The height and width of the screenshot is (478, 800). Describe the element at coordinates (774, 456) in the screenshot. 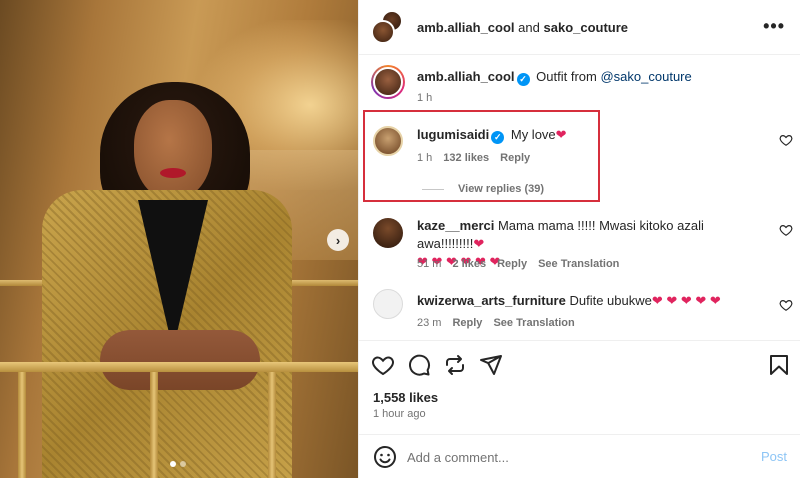

I see `post-comment-button: Post` at that location.